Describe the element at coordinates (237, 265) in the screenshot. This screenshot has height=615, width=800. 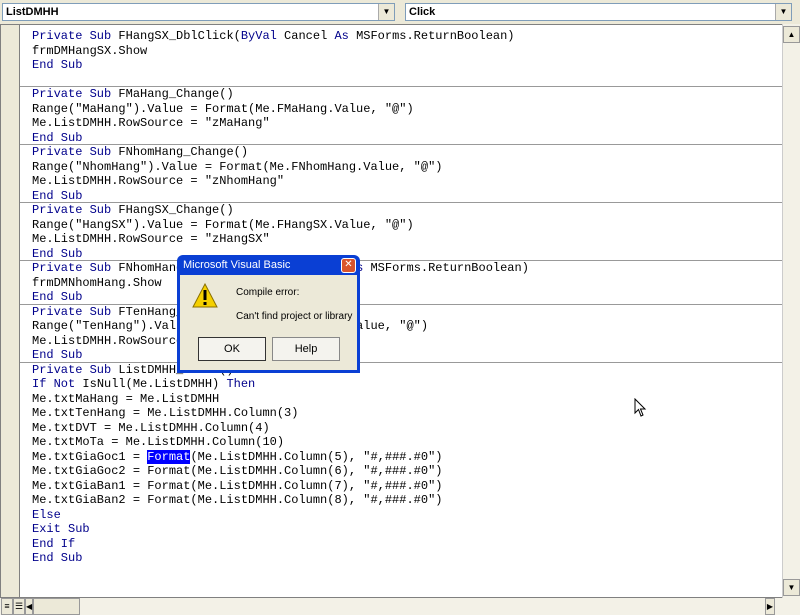
I see `dialog-title: Microsoft Visual Basic` at that location.